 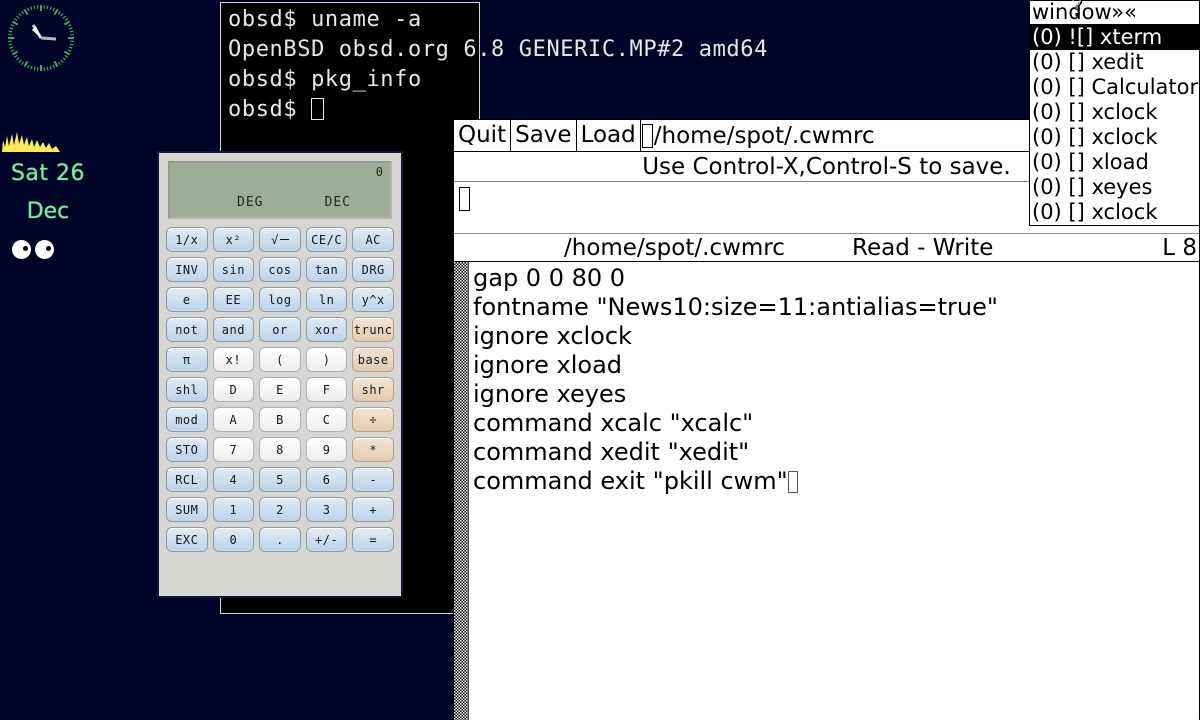 What do you see at coordinates (233, 509) in the screenshot?
I see `xcalc-key-1: 1` at bounding box center [233, 509].